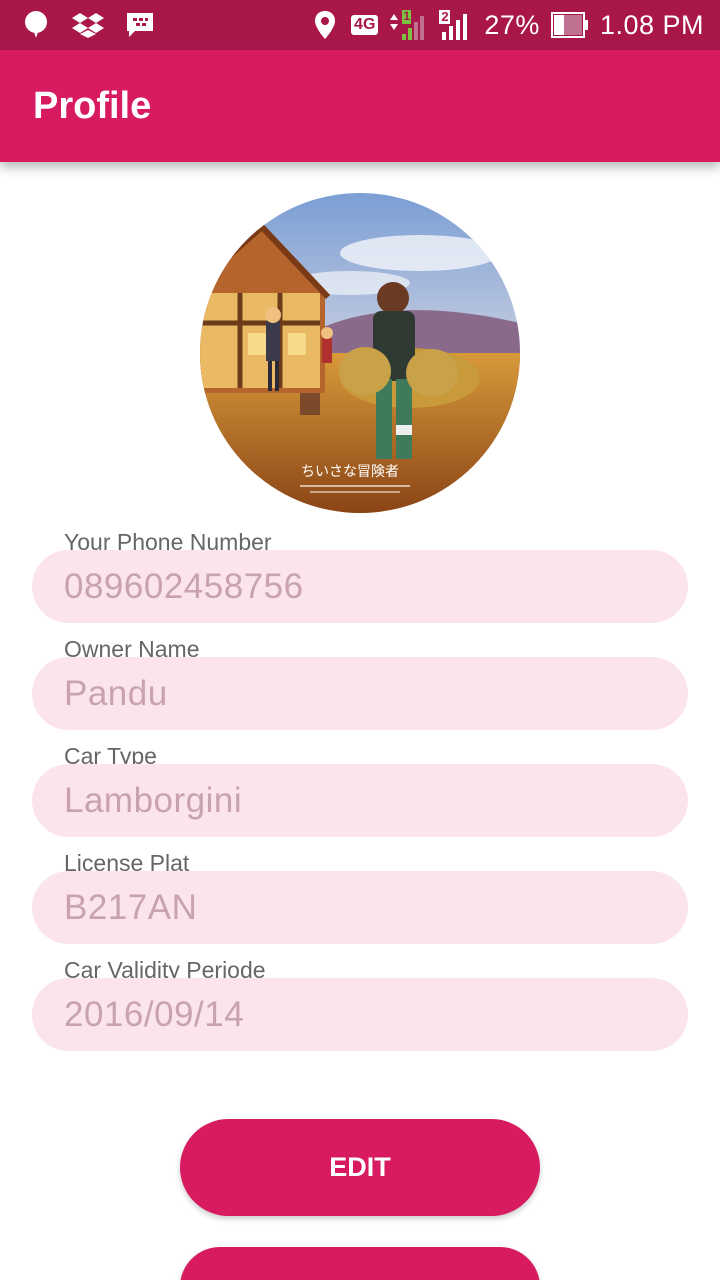 This screenshot has height=1280, width=720. I want to click on notification-balloon-icon, so click(36, 25).